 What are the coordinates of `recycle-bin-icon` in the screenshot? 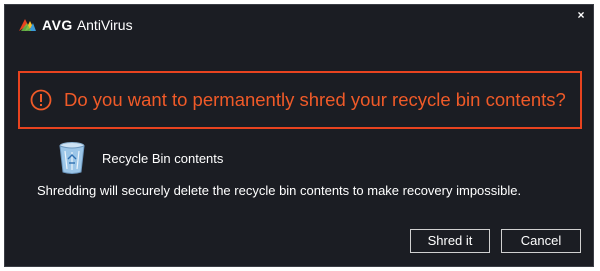 It's located at (72, 158).